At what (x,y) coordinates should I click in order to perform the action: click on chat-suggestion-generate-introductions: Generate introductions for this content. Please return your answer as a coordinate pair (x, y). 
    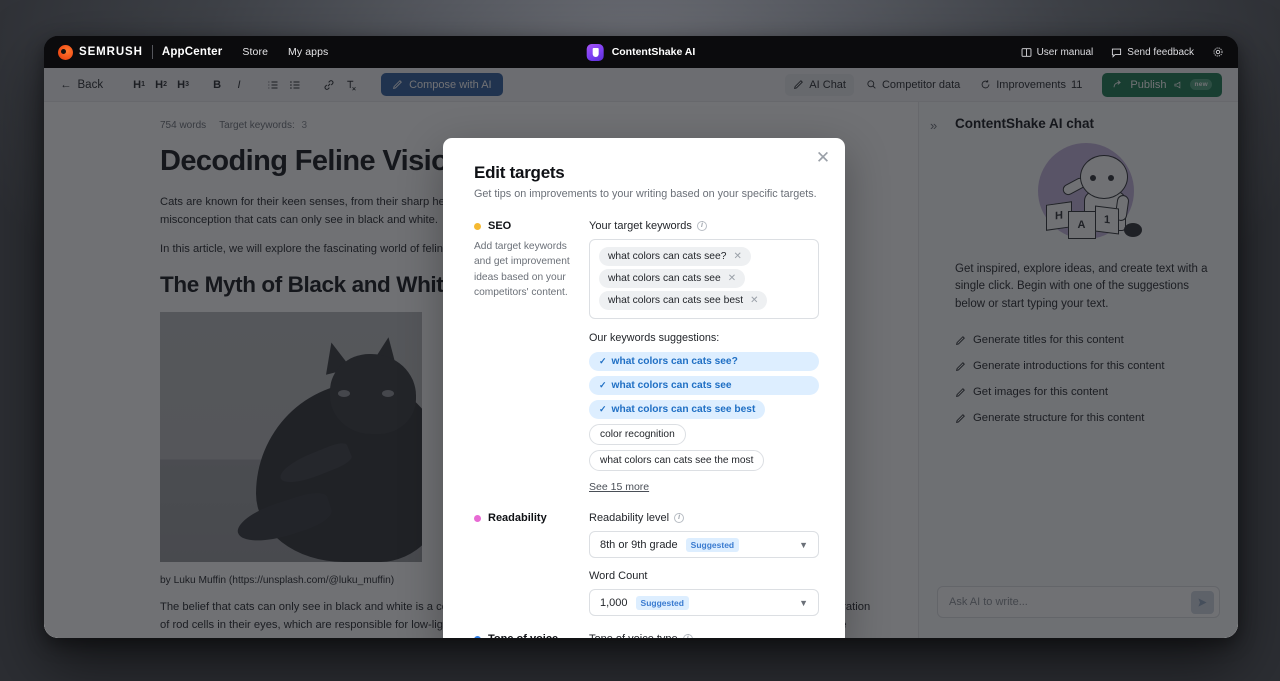
    Looking at the image, I should click on (1085, 366).